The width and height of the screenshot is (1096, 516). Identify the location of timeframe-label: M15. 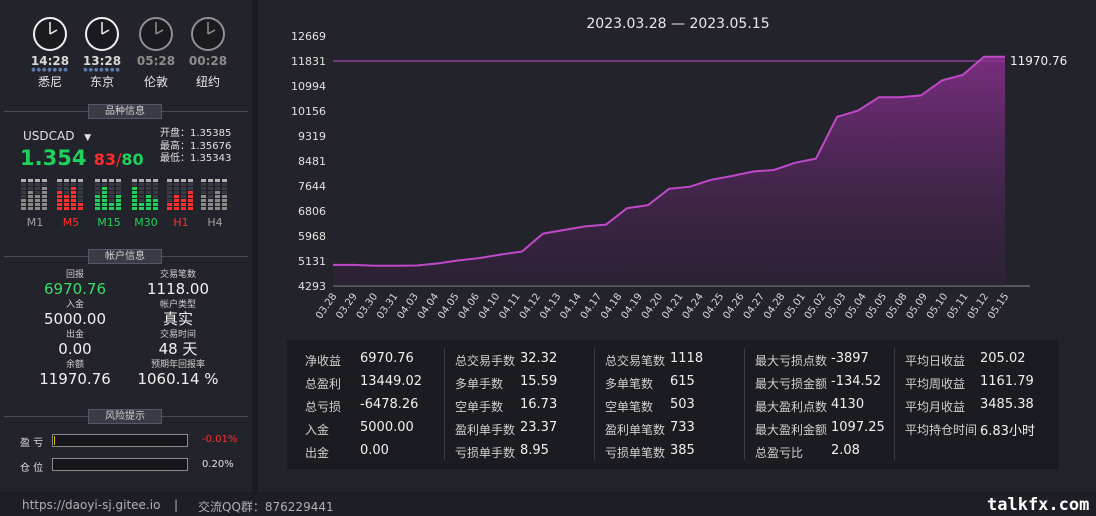
(109, 222).